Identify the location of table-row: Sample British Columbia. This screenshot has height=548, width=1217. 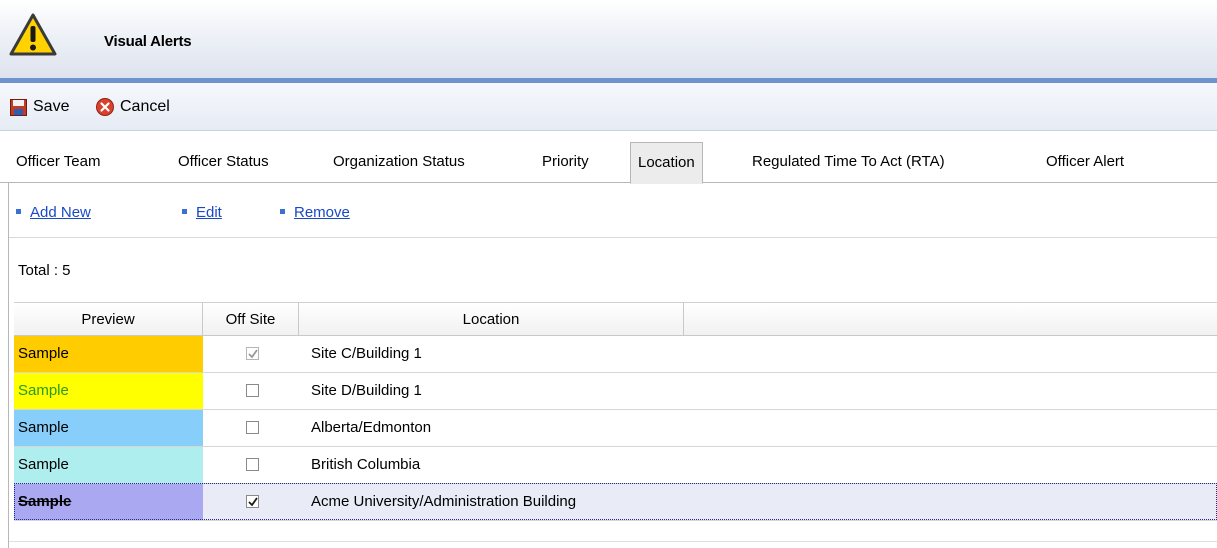
(615, 465).